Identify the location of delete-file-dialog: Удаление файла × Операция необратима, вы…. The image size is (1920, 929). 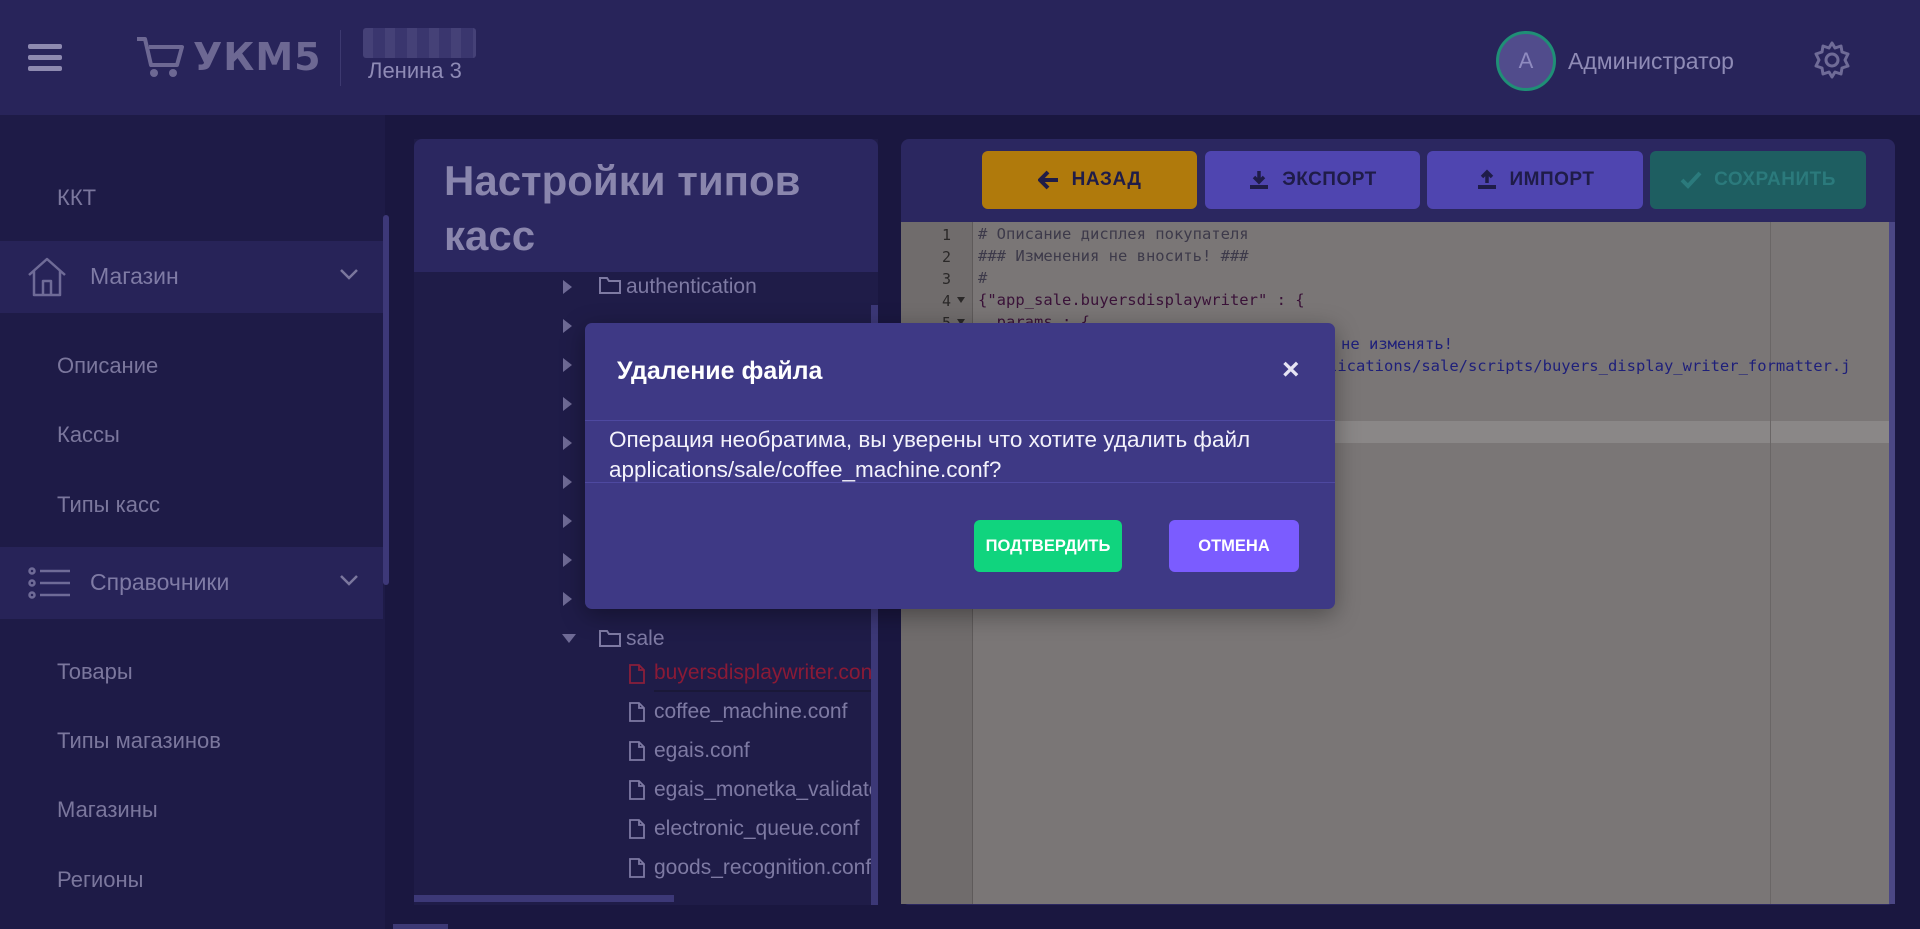
(960, 466).